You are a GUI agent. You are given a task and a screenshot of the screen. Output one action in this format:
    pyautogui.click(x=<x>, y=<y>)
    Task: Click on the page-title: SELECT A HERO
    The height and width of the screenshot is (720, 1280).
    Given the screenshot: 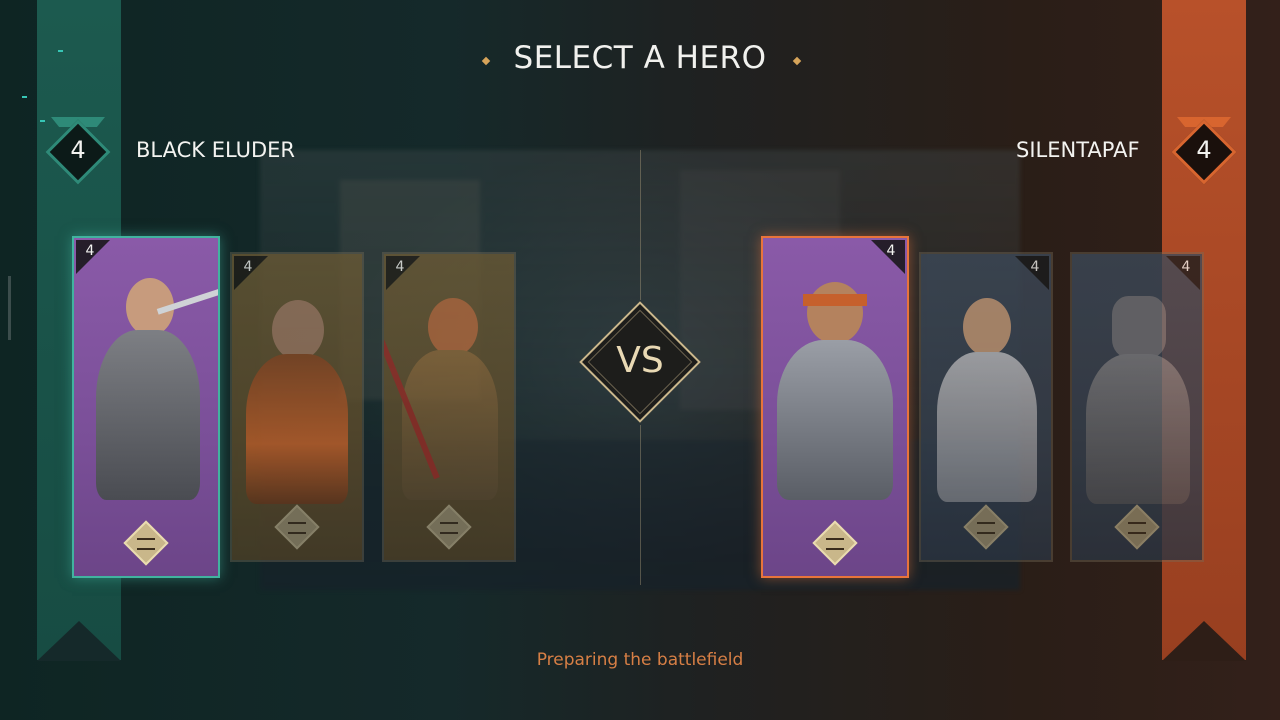 What is the action you would take?
    pyautogui.click(x=640, y=58)
    